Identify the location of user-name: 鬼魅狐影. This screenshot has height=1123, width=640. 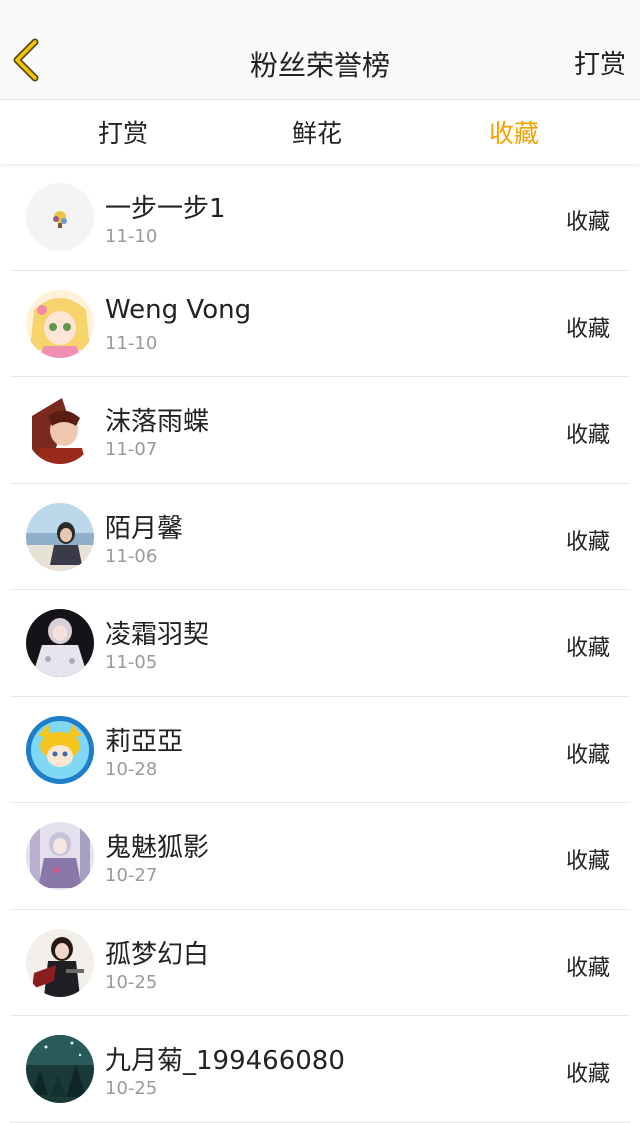
(157, 848).